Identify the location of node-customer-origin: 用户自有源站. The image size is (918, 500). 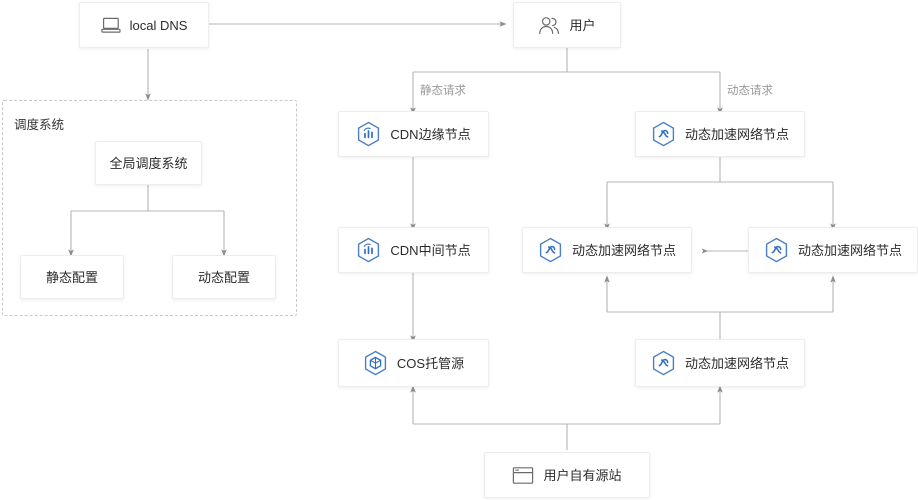
(567, 475).